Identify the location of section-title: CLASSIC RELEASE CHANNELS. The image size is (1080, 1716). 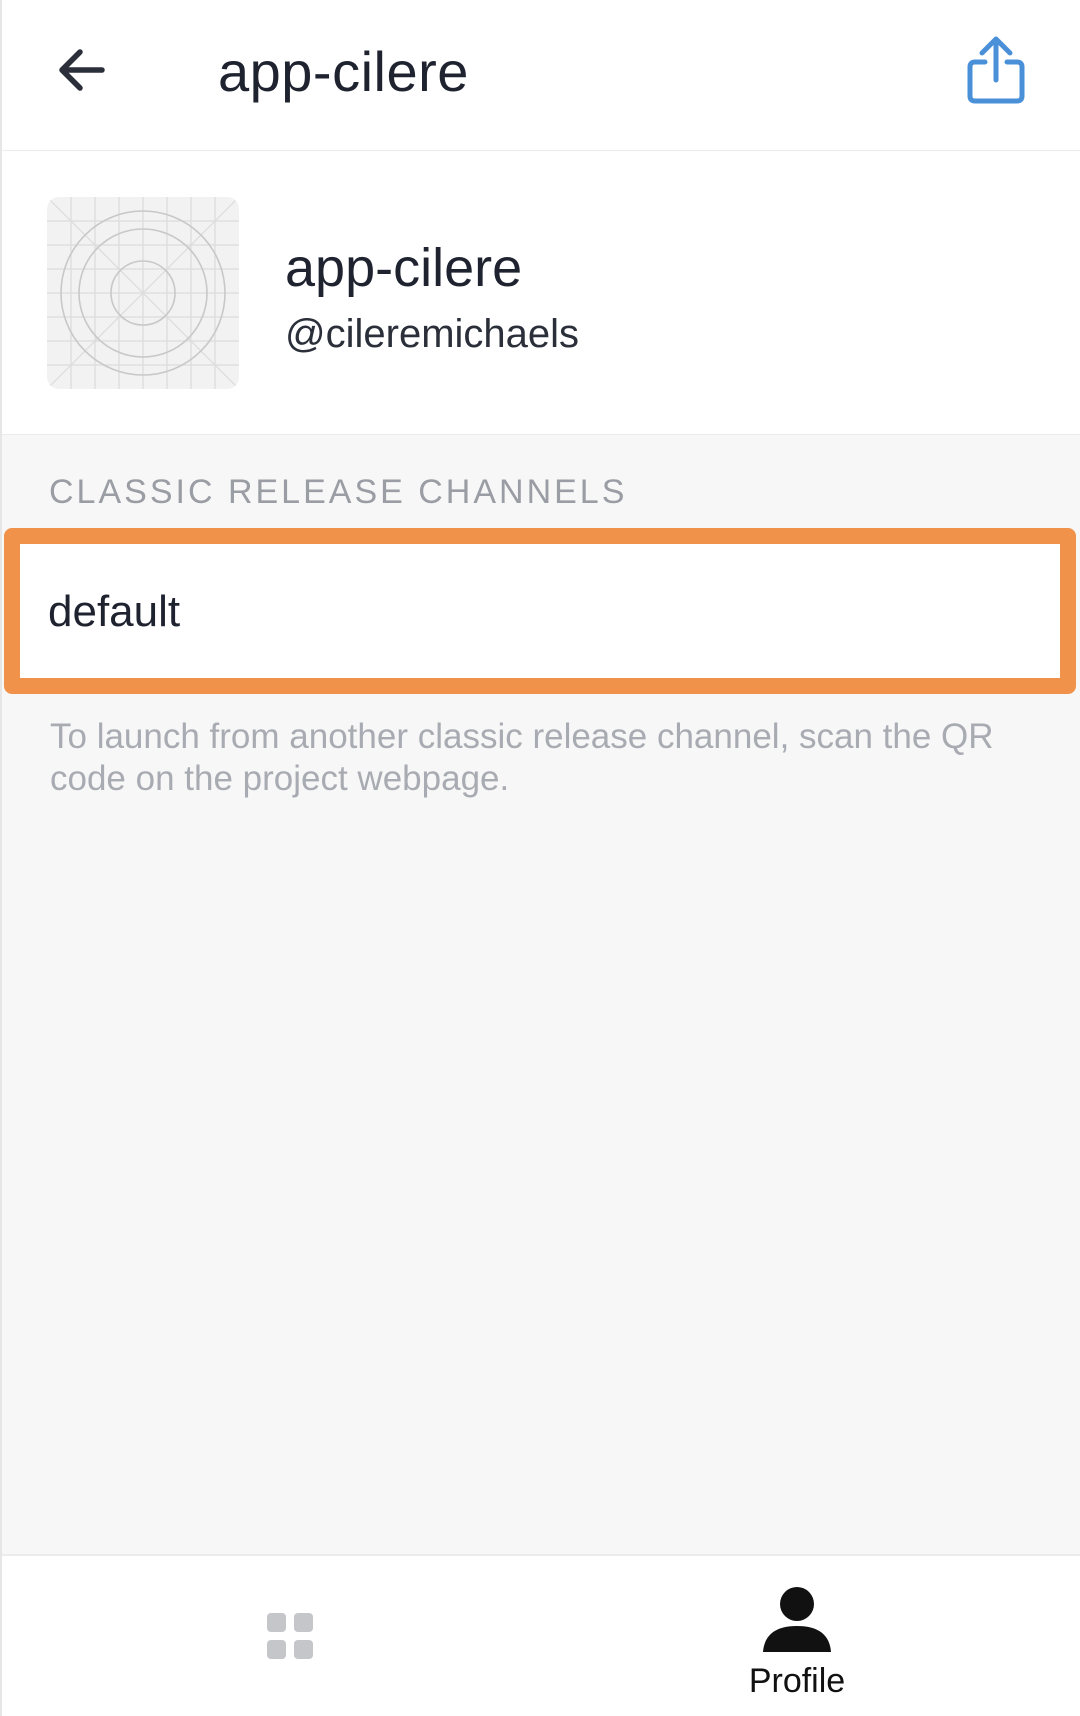
(338, 492).